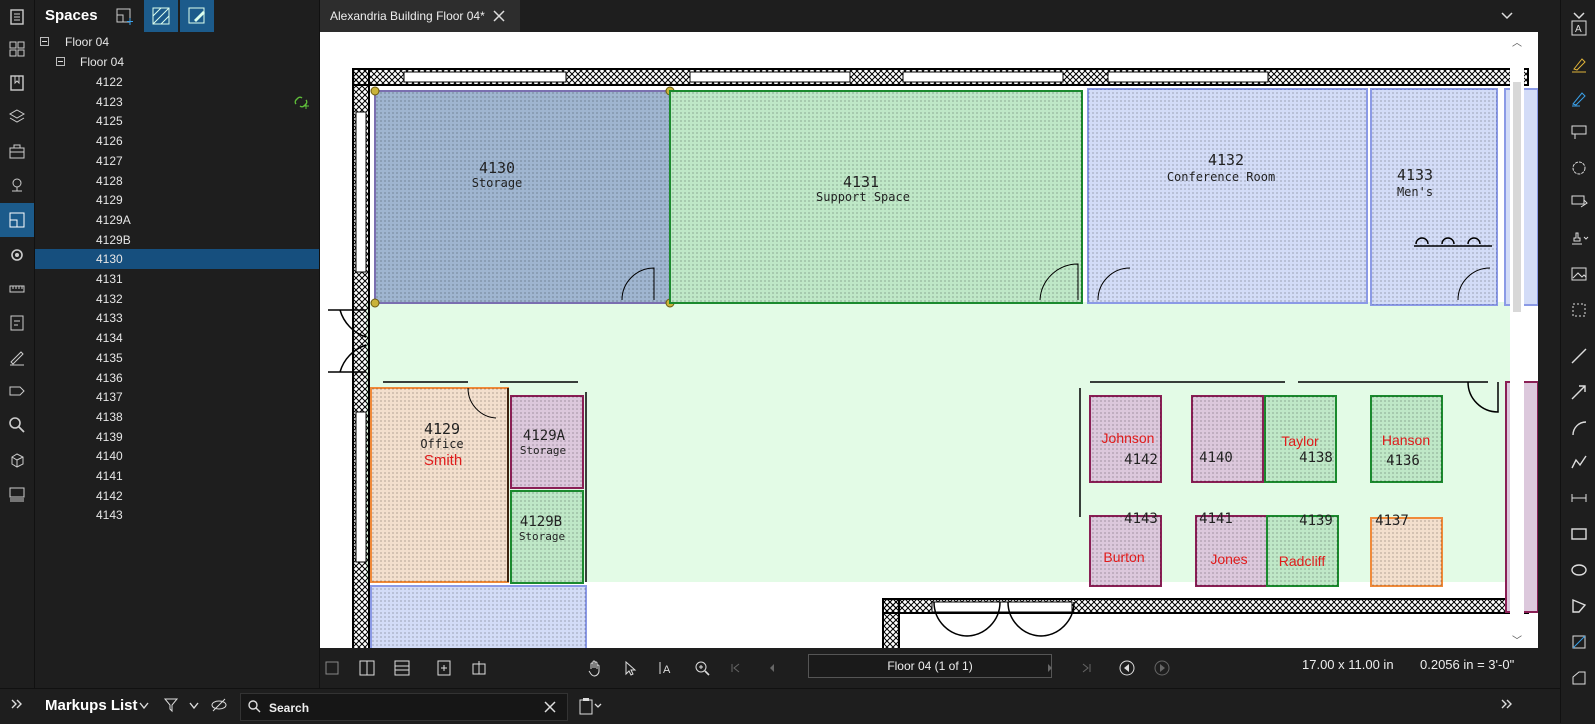 This screenshot has height=724, width=1595. I want to click on scroll-down-icon: ﹀, so click(1517, 639).